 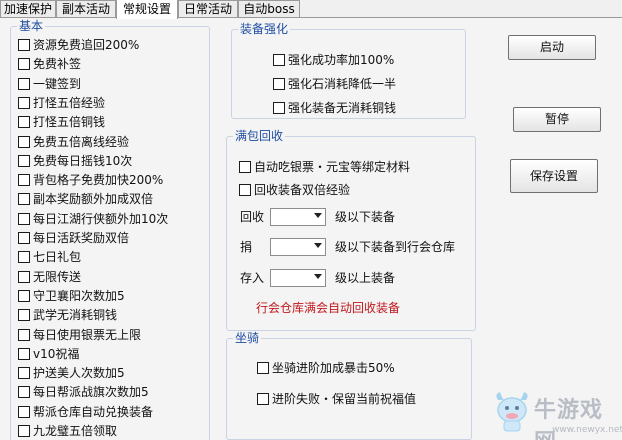 What do you see at coordinates (324, 167) in the screenshot?
I see `auto-eat-tickets-checkbox: 自动吃银票・元宝等绑定材料` at bounding box center [324, 167].